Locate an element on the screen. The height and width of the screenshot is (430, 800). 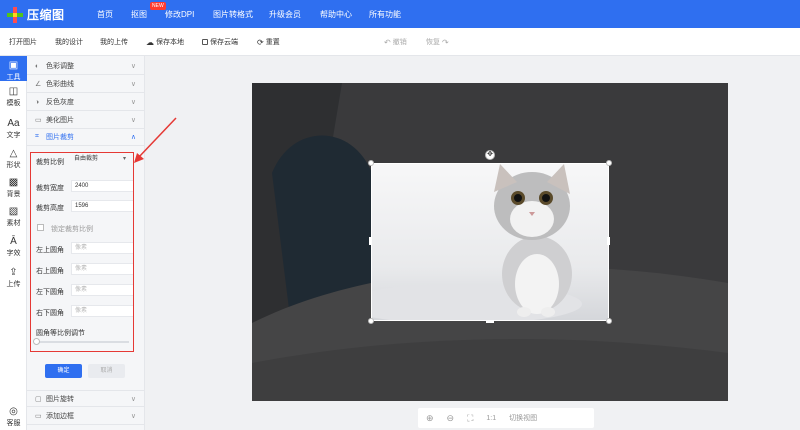
undo-icon: ↶ is located at coordinates (387, 42).